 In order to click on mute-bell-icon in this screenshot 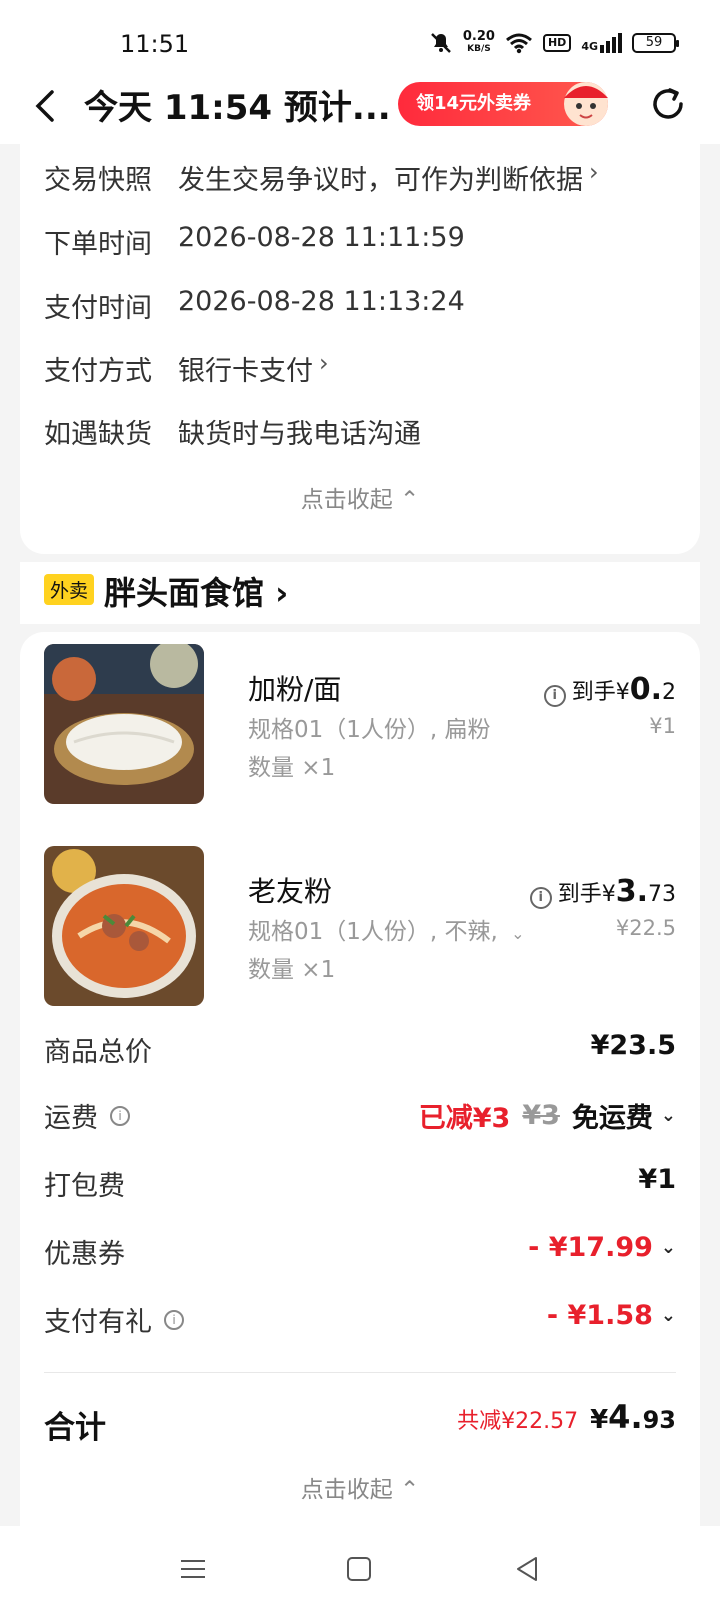, I will do `click(441, 43)`.